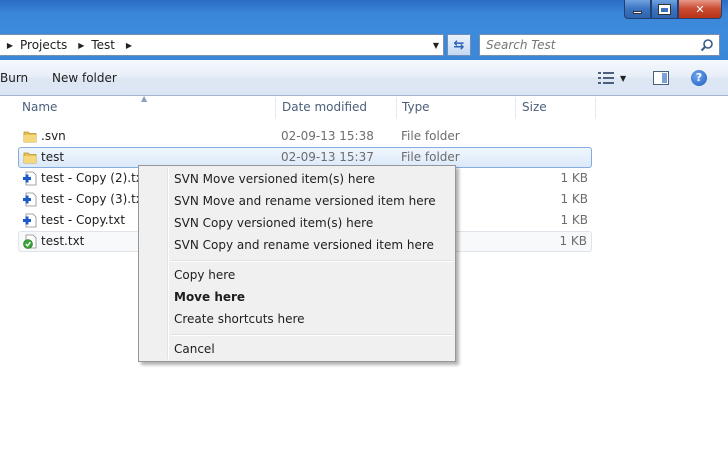  I want to click on search-box, so click(599, 45).